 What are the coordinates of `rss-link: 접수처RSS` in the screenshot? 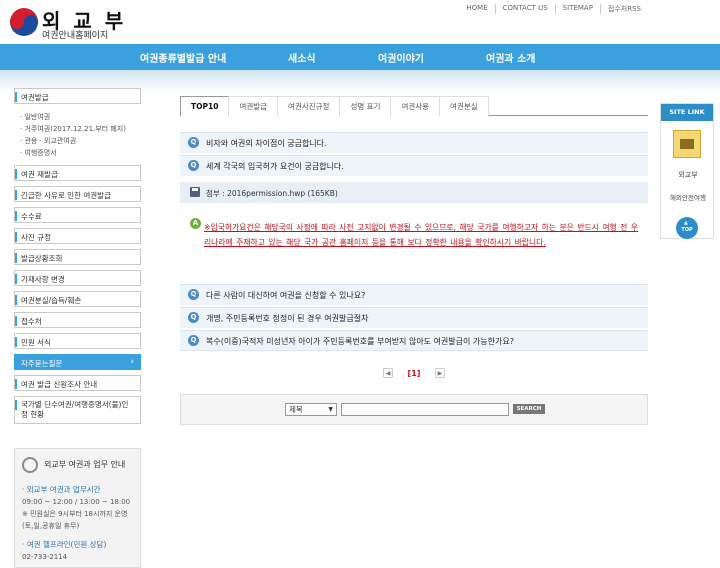 It's located at (623, 9).